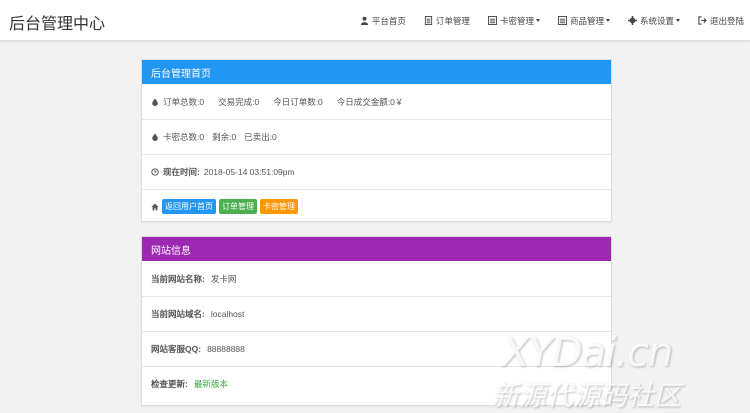  What do you see at coordinates (376, 249) in the screenshot?
I see `panel-heading: 网站信息` at bounding box center [376, 249].